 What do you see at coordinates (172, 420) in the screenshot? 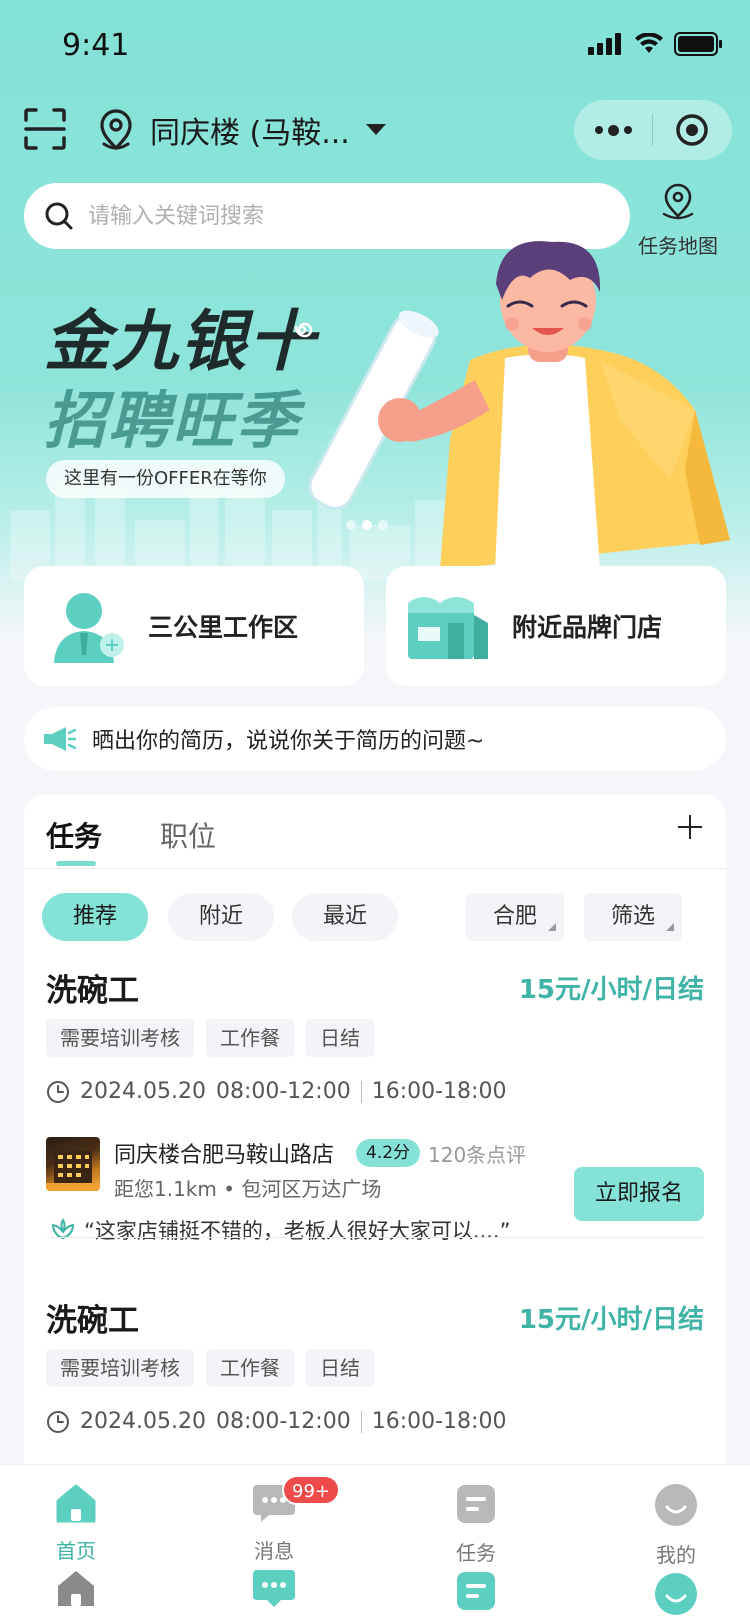
I see `banner-subtitle-large: 招聘旺季` at bounding box center [172, 420].